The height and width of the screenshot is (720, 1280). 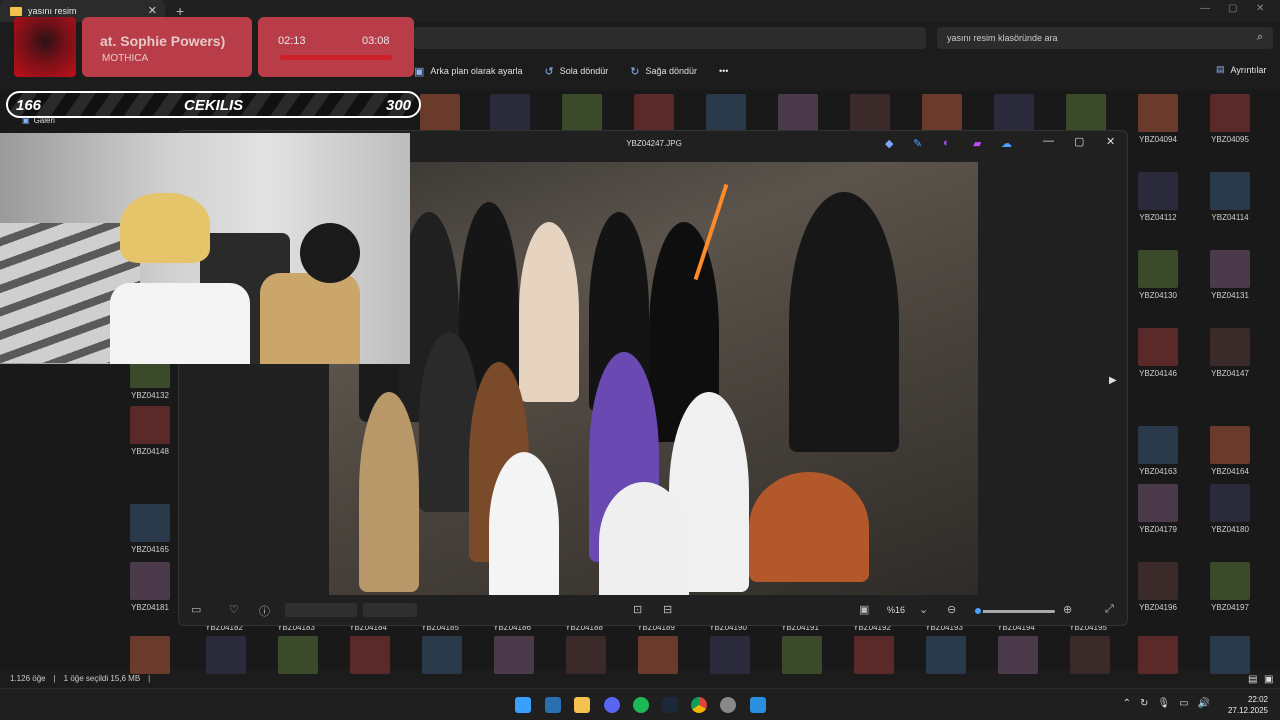 What do you see at coordinates (1232, 8) in the screenshot?
I see `maximize-button: ▢` at bounding box center [1232, 8].